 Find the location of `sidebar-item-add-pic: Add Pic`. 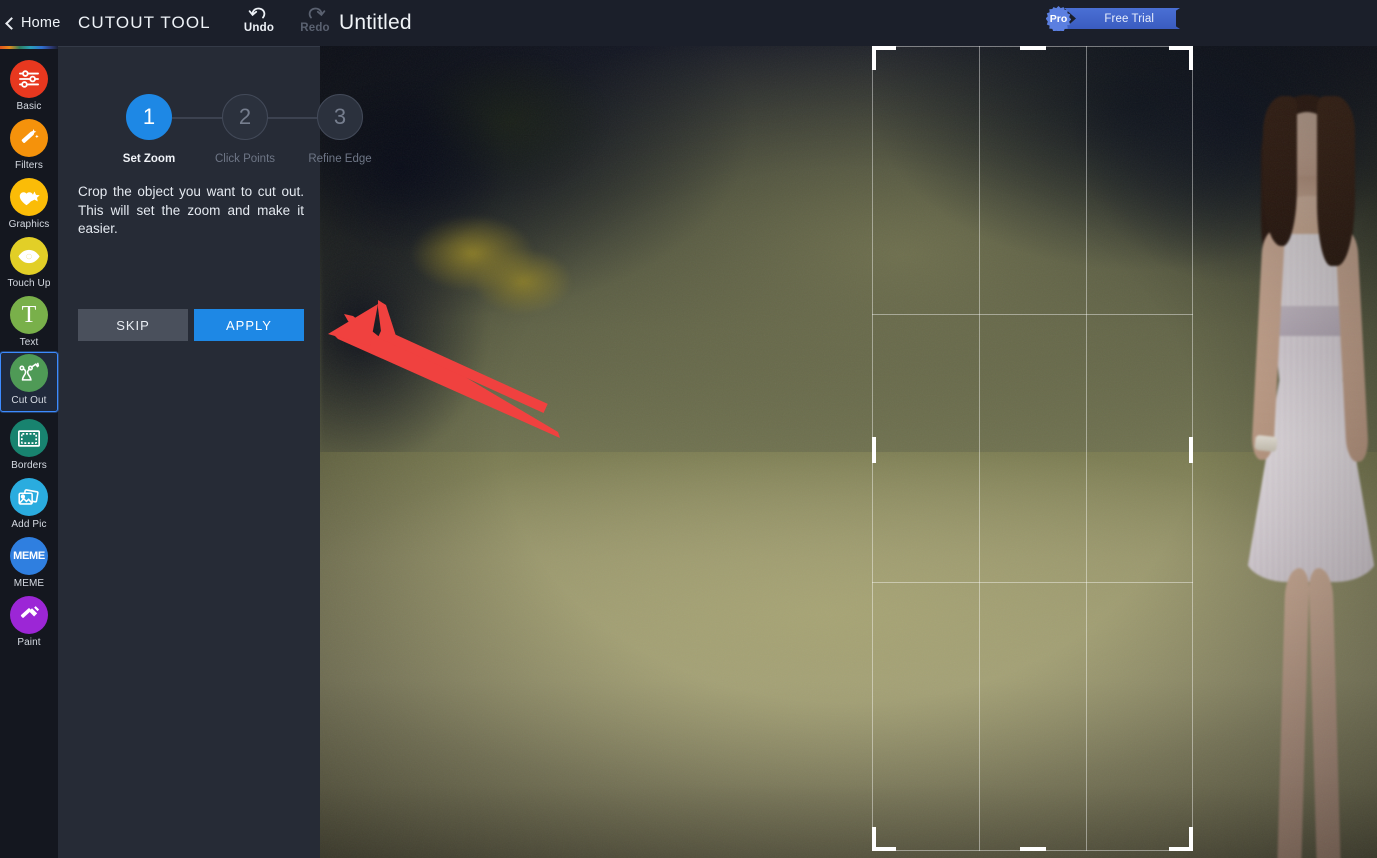

sidebar-item-add-pic: Add Pic is located at coordinates (29, 506).